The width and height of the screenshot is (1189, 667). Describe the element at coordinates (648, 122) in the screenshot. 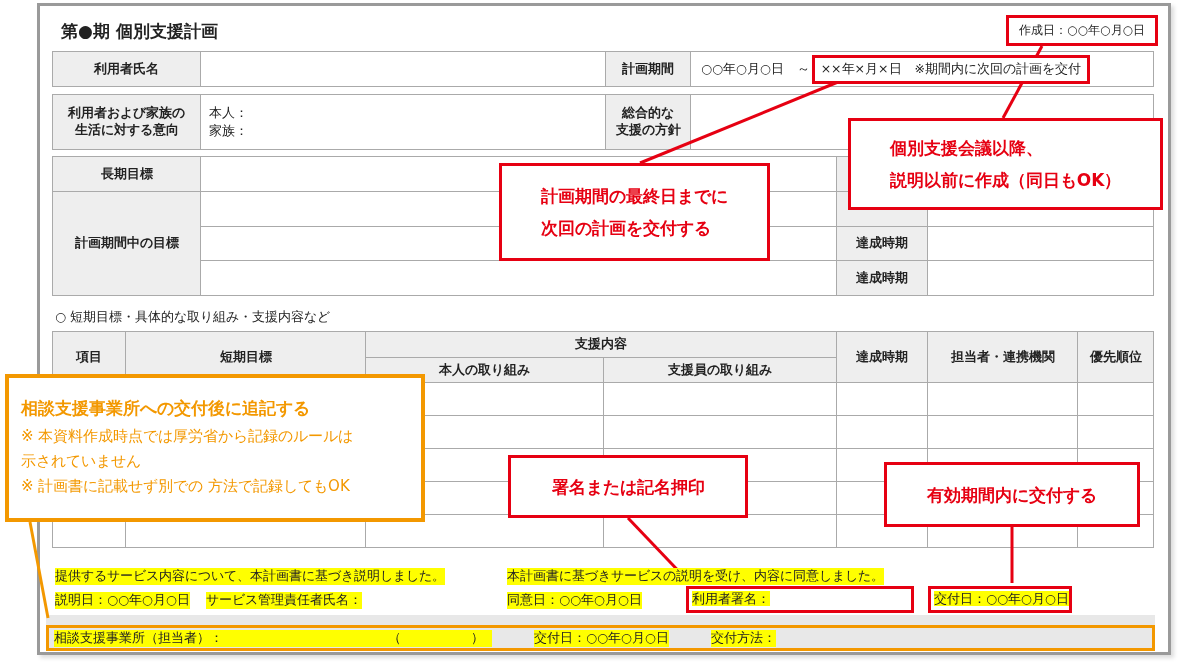

I see `header-cell: 総合的な 支援の方針` at that location.